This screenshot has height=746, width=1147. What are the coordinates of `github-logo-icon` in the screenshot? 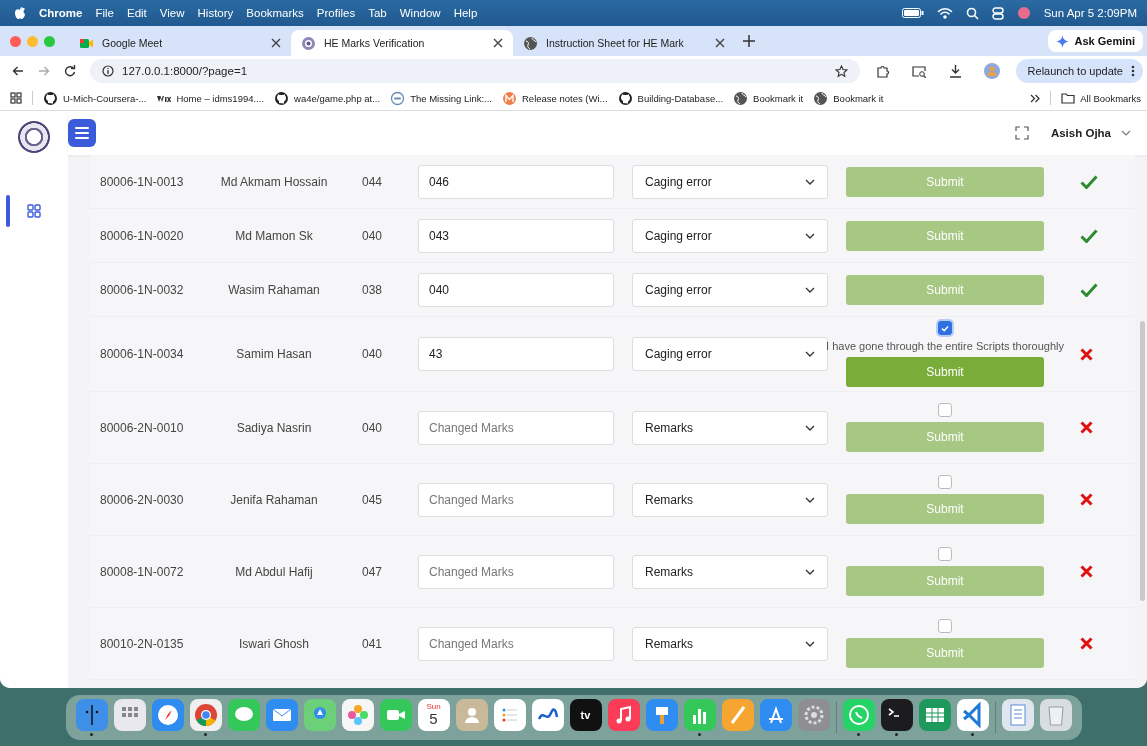 It's located at (625, 98).